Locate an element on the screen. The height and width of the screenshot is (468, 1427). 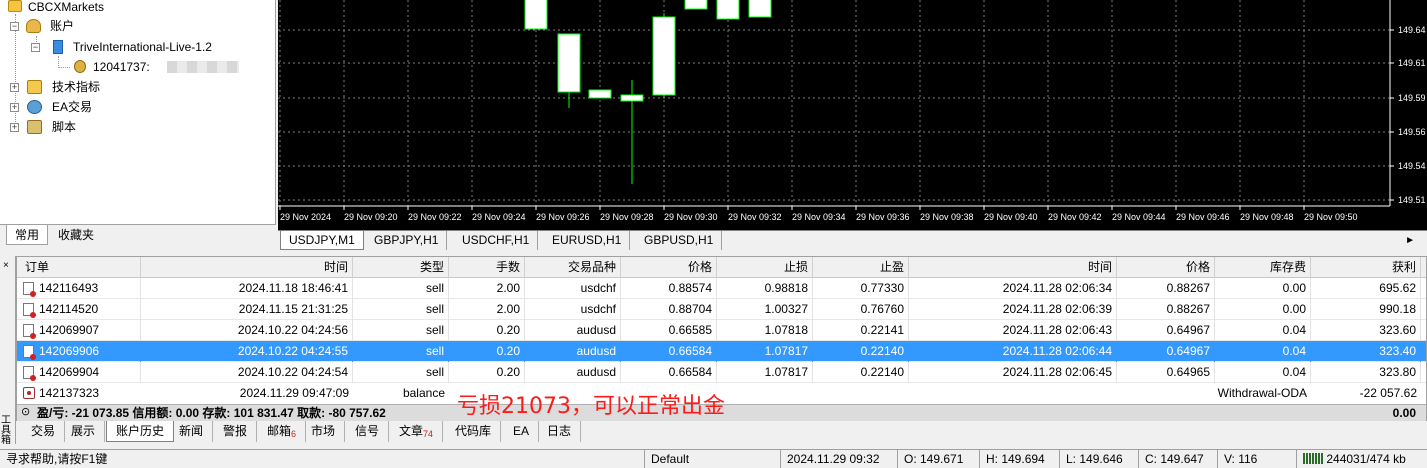
header-6: 止损 is located at coordinates (765, 267).